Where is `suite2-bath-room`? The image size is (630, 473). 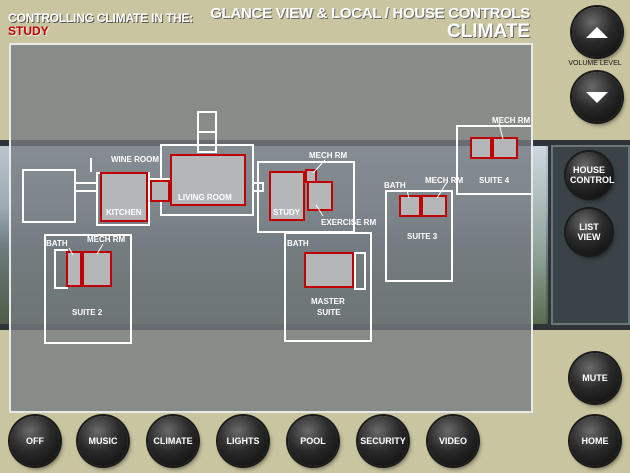 suite2-bath-room is located at coordinates (74, 269).